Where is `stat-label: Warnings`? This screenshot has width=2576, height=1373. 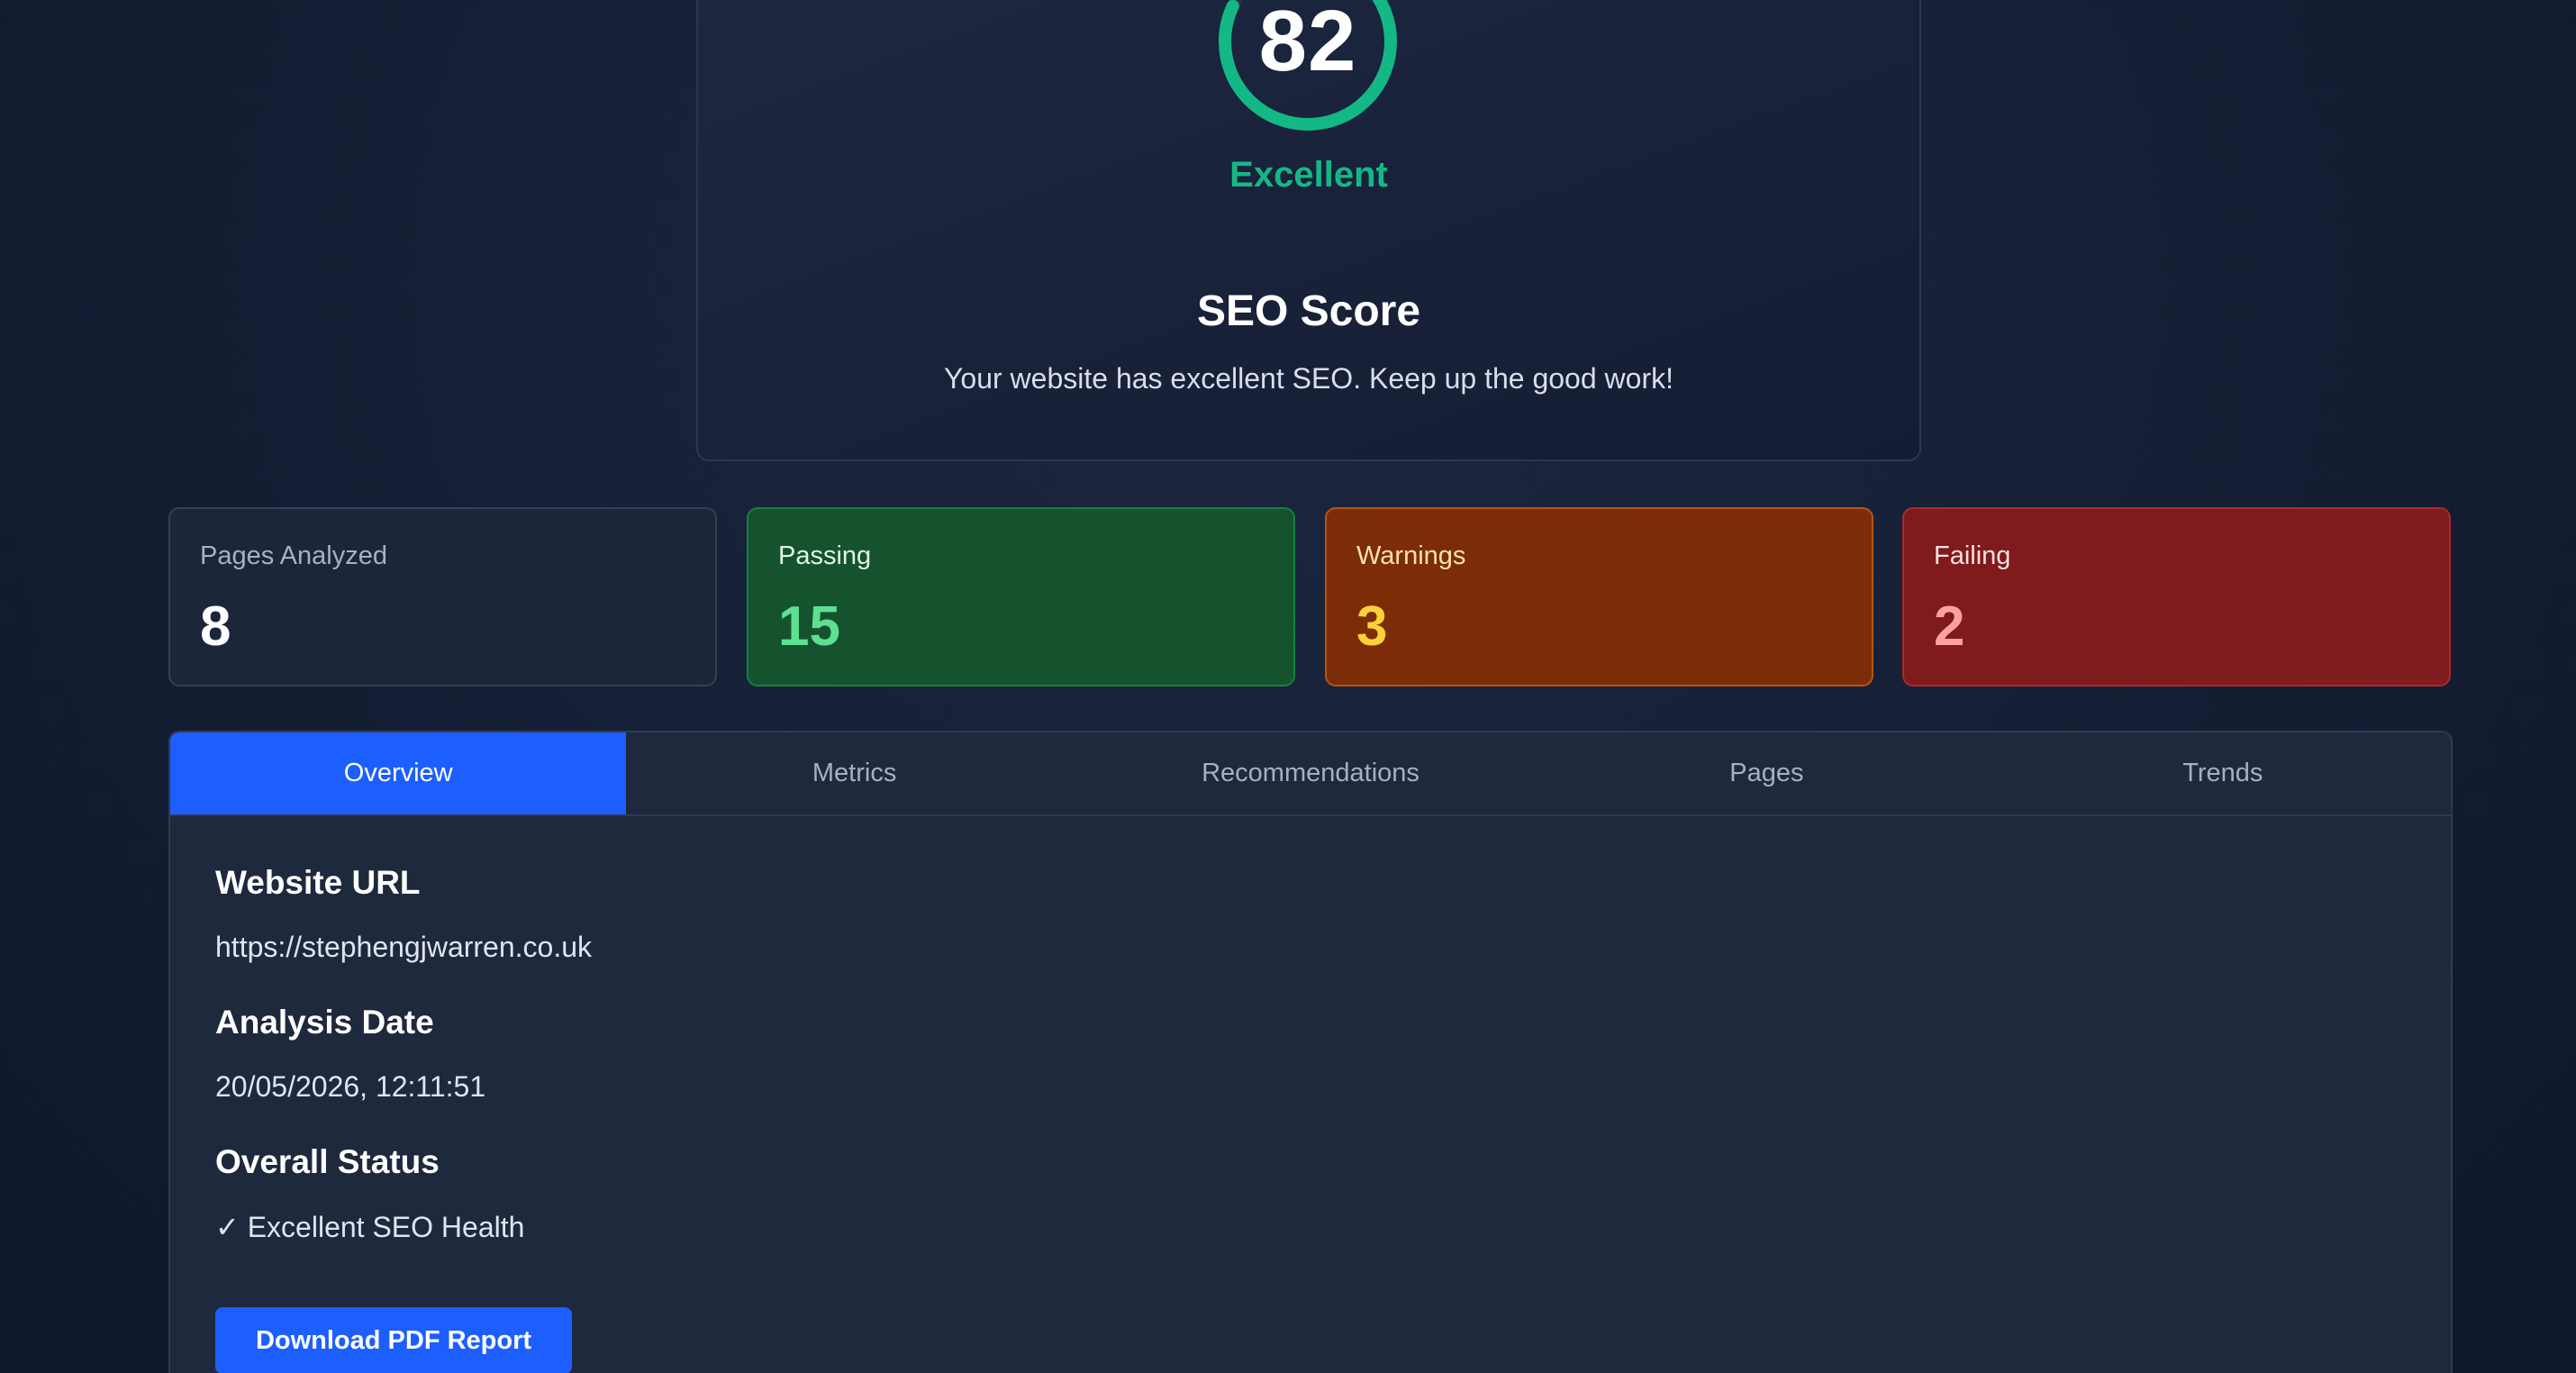
stat-label: Warnings is located at coordinates (1411, 555).